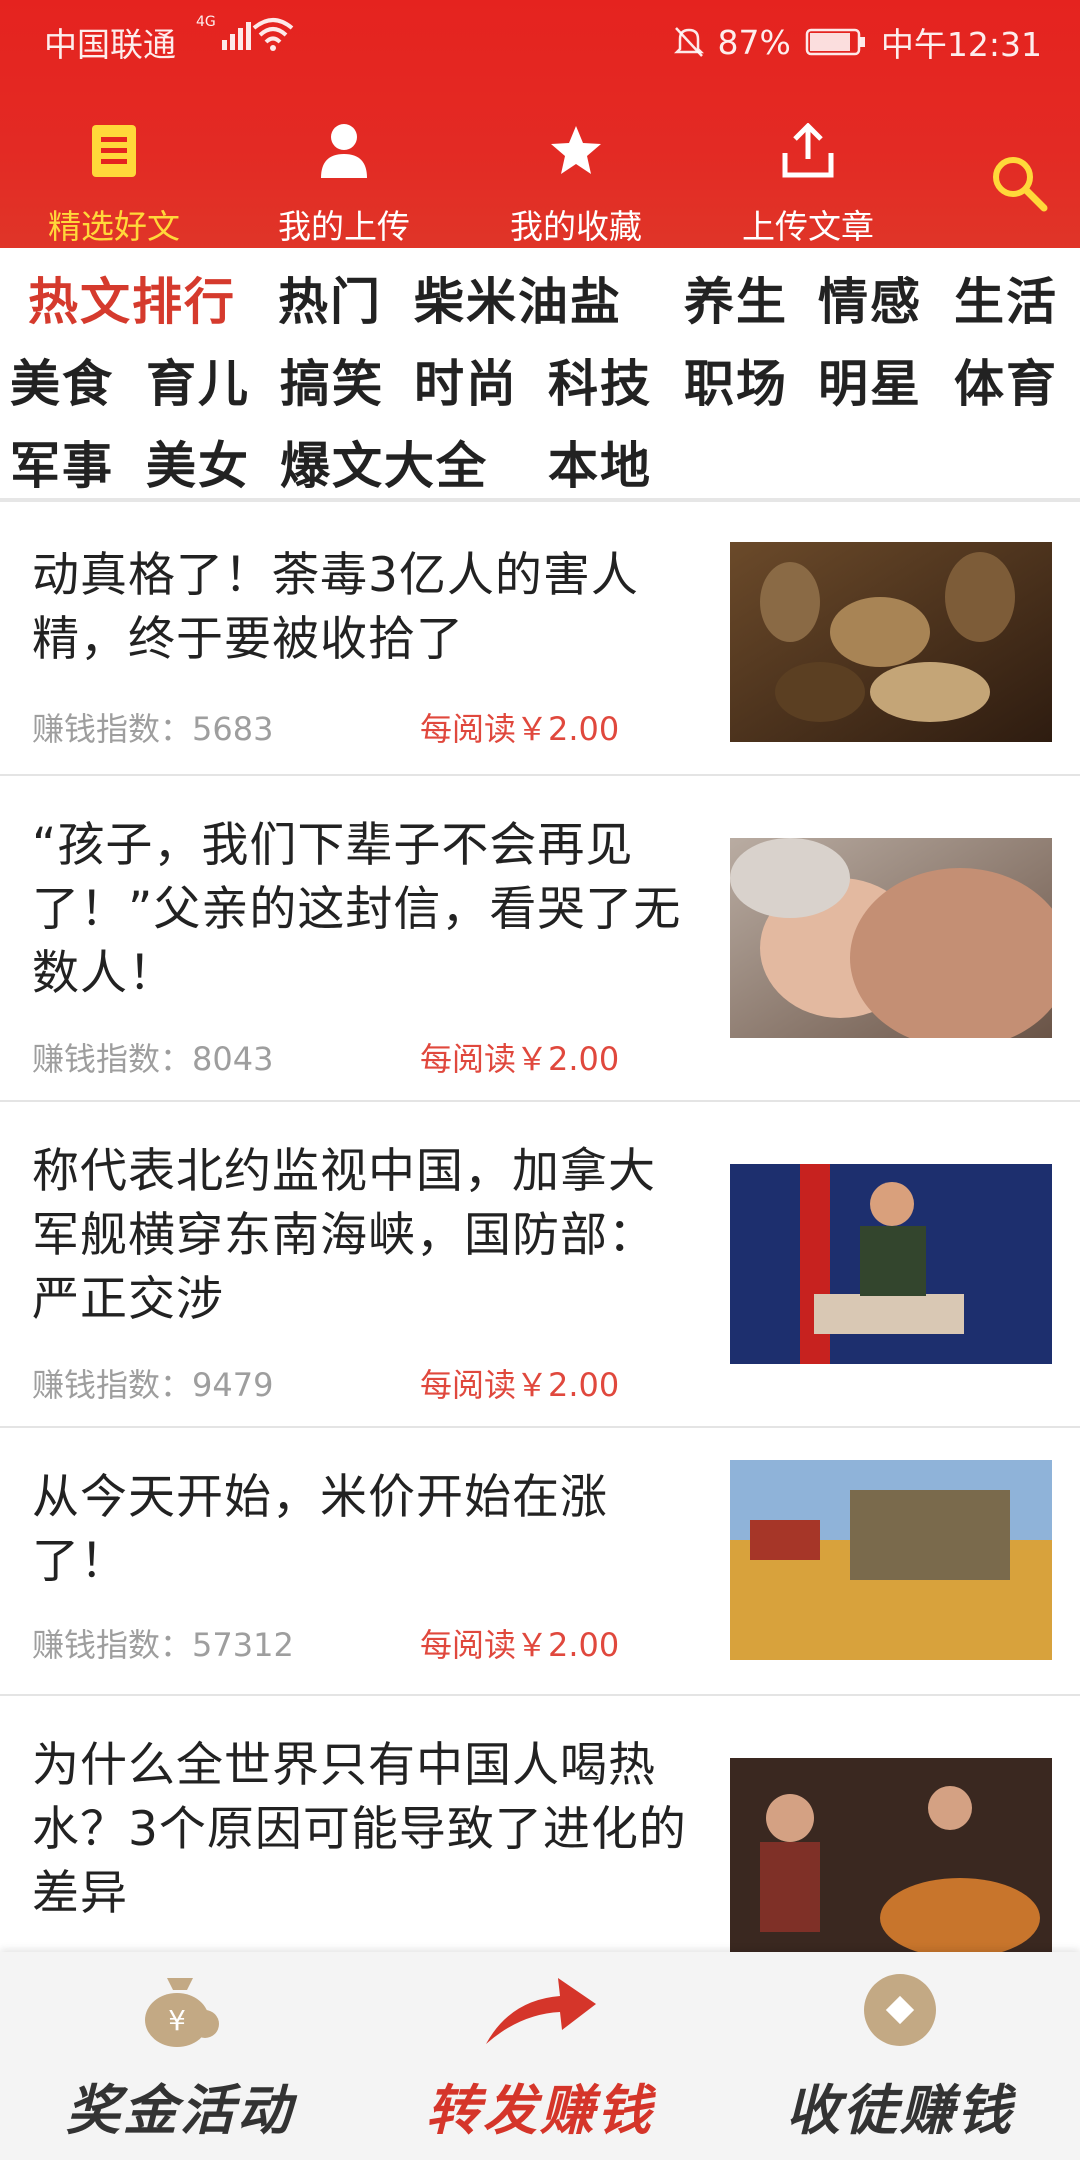 The image size is (1080, 2160). What do you see at coordinates (600, 380) in the screenshot?
I see `category-tech: 科技` at bounding box center [600, 380].